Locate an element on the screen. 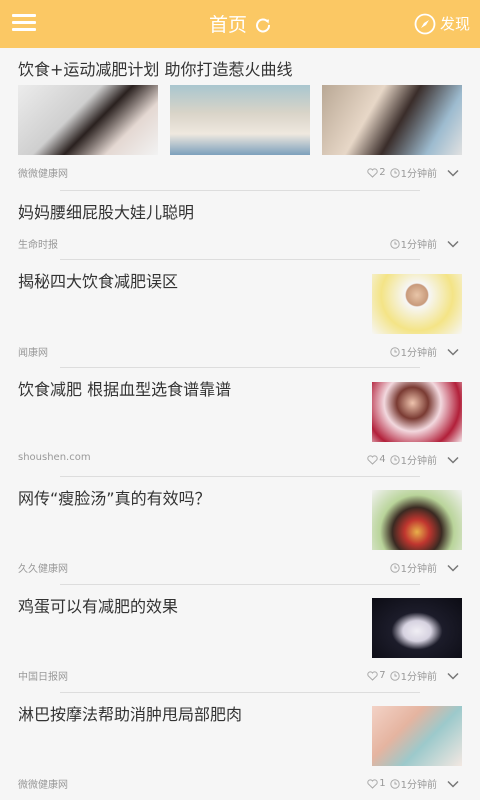  news-title: 鸡蛋可以有减肥的效果 is located at coordinates (98, 606).